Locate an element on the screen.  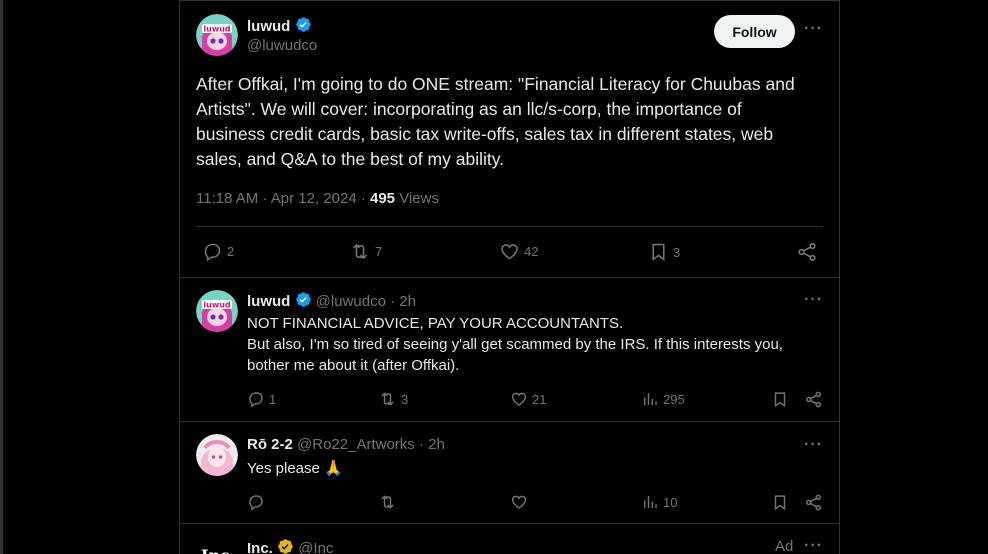
ad-avatar-logo: Inc. is located at coordinates (218, 550).